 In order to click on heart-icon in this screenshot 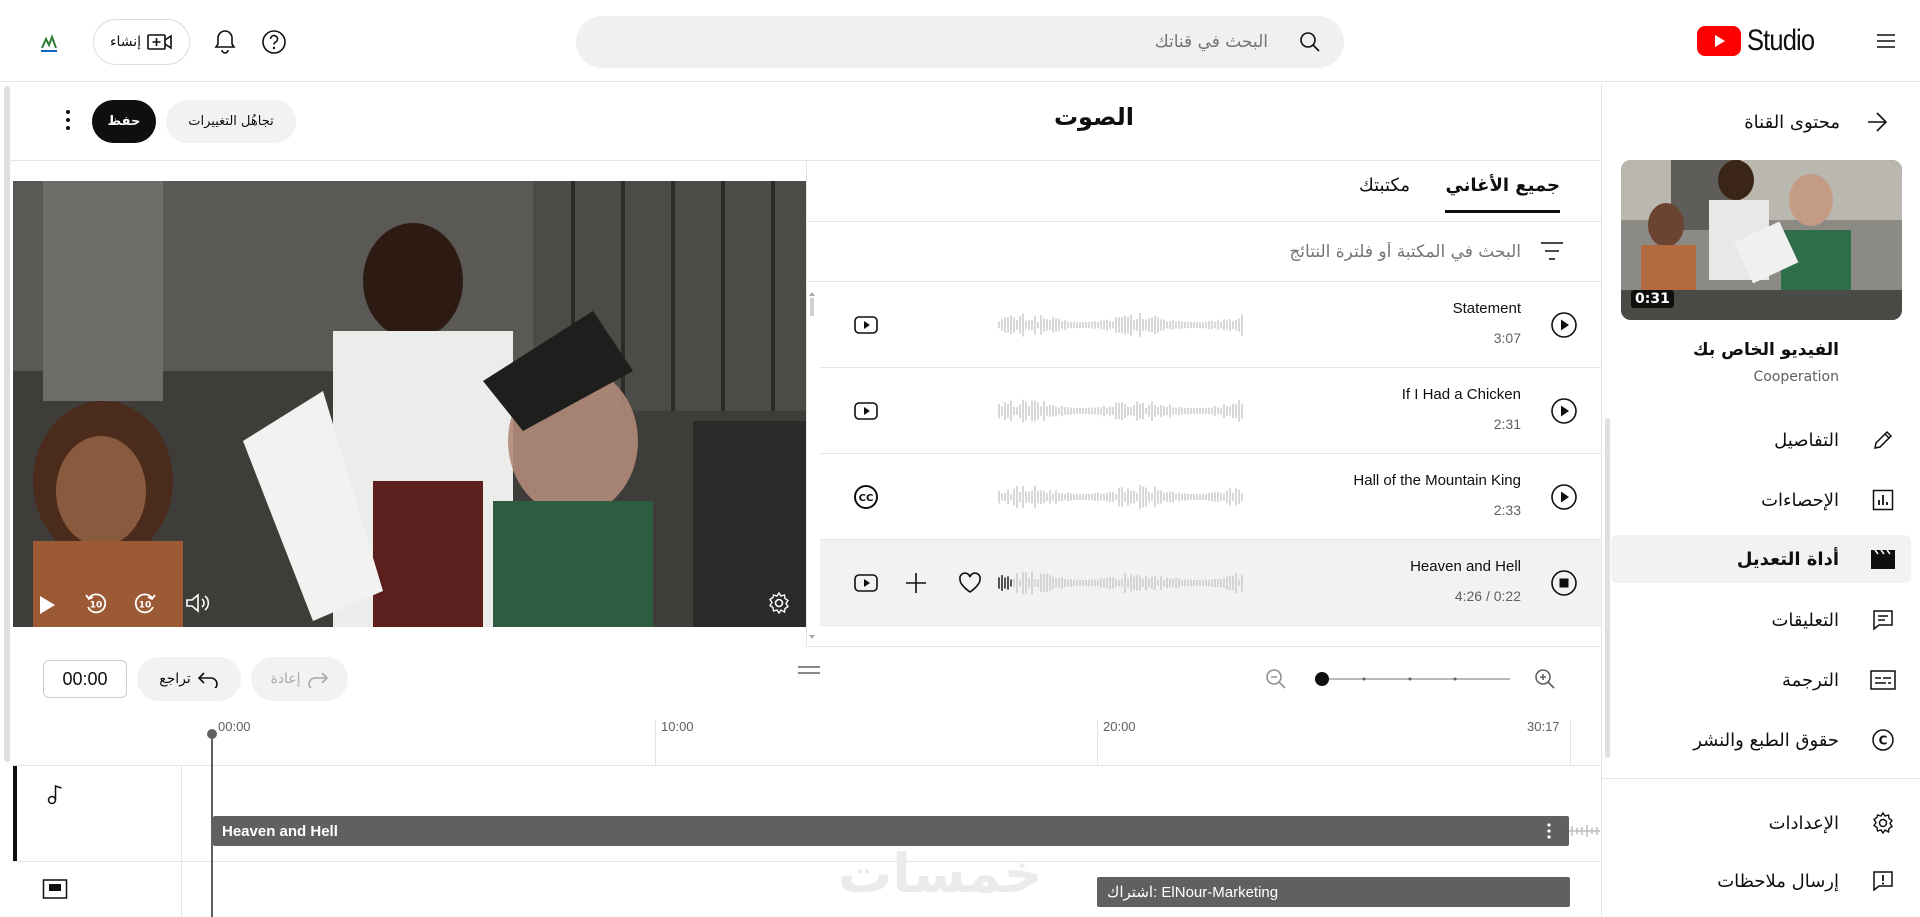, I will do `click(970, 583)`.